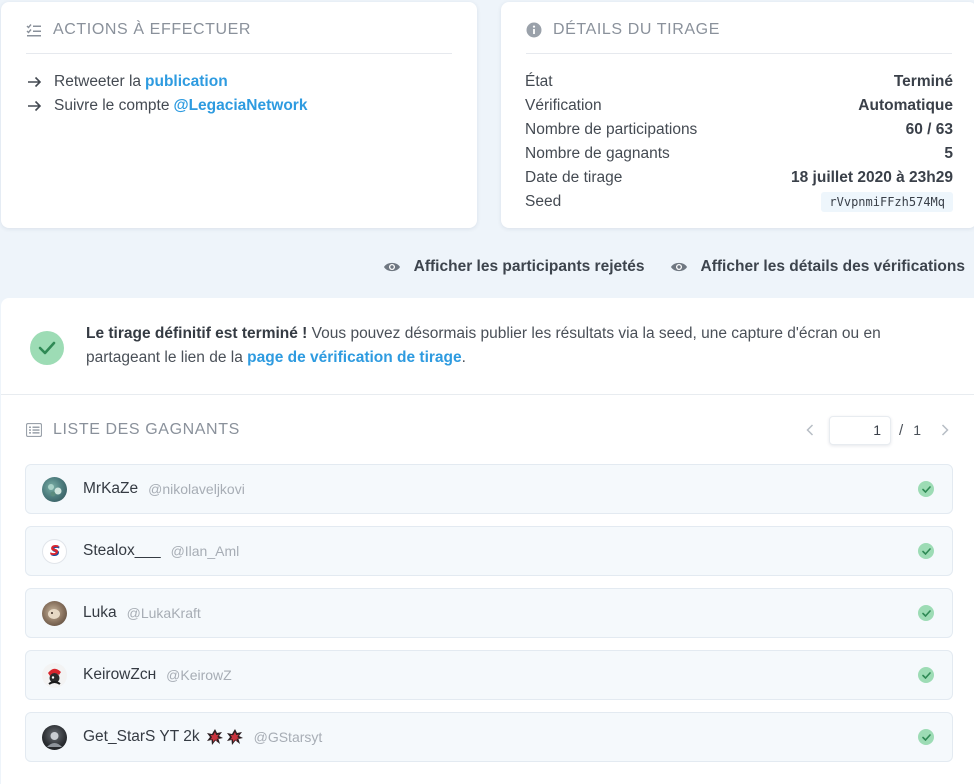 This screenshot has height=784, width=974. Describe the element at coordinates (923, 81) in the screenshot. I see `detail-value: Terminé` at that location.